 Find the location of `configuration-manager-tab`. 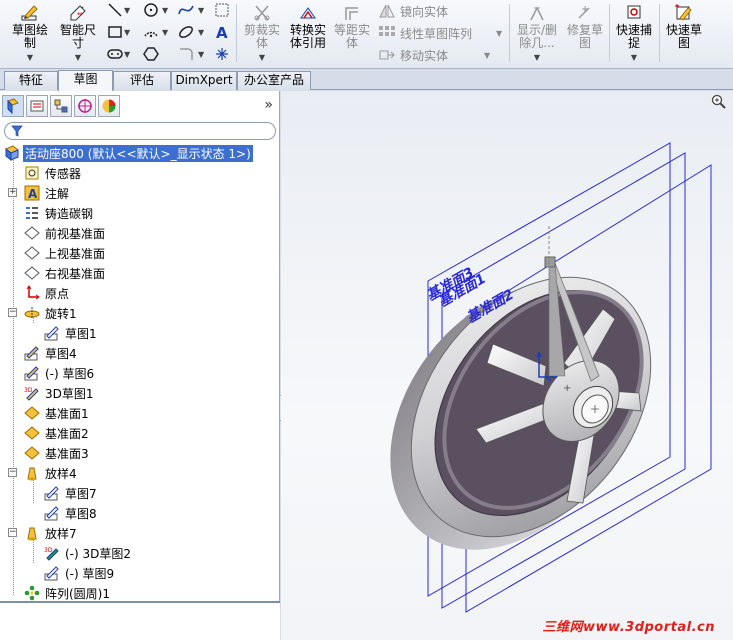

configuration-manager-tab is located at coordinates (61, 106).